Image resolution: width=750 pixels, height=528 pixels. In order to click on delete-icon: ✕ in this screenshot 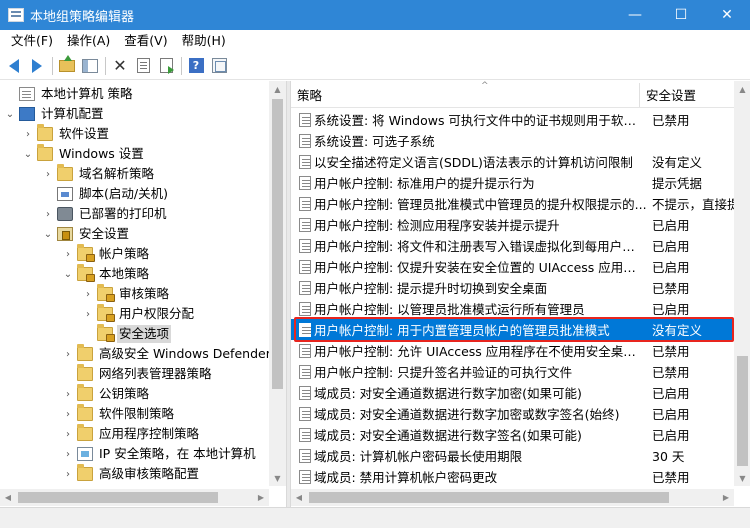, I will do `click(120, 65)`.